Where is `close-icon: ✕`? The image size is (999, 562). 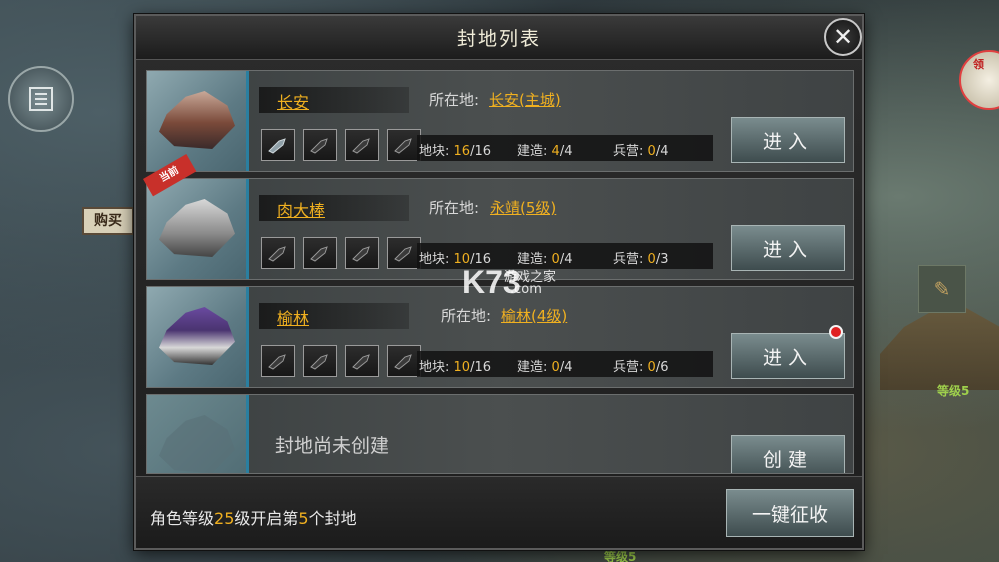 close-icon: ✕ is located at coordinates (843, 37).